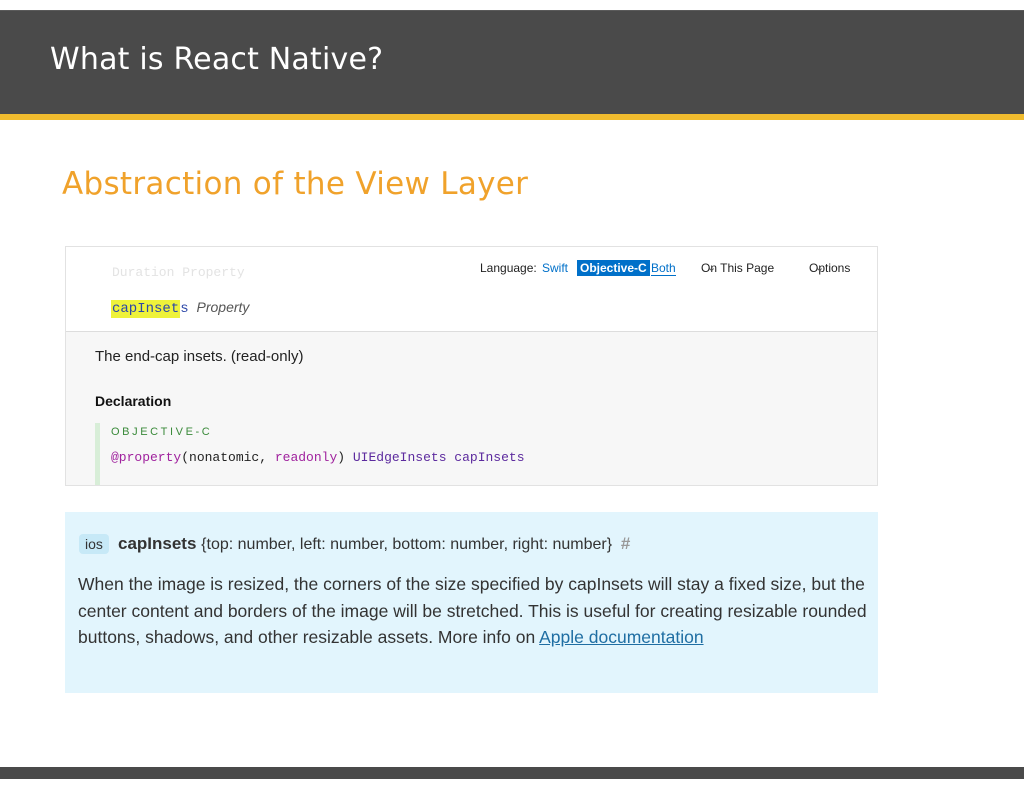 The width and height of the screenshot is (1024, 791). What do you see at coordinates (162, 432) in the screenshot?
I see `code-language-label: OBJECTIVE-C` at bounding box center [162, 432].